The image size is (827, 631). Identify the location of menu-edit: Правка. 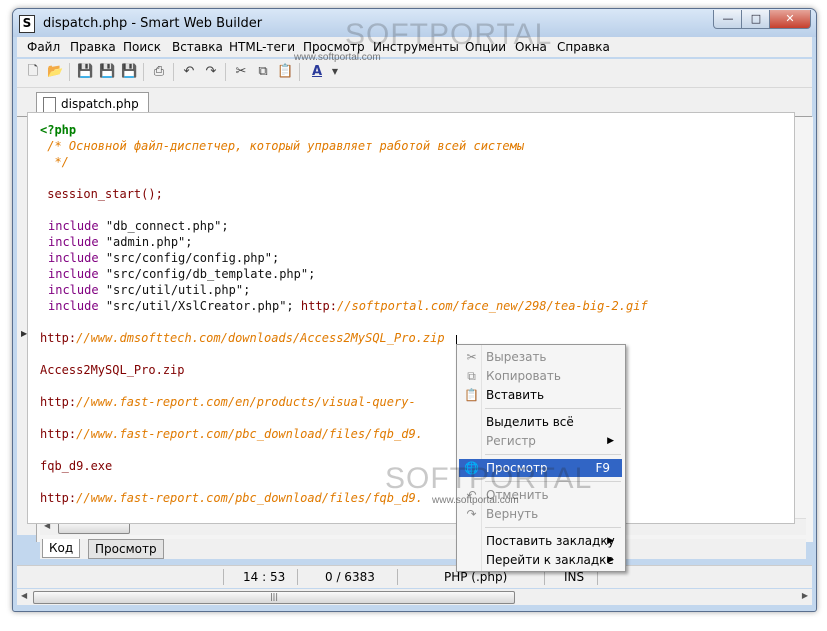
(93, 47).